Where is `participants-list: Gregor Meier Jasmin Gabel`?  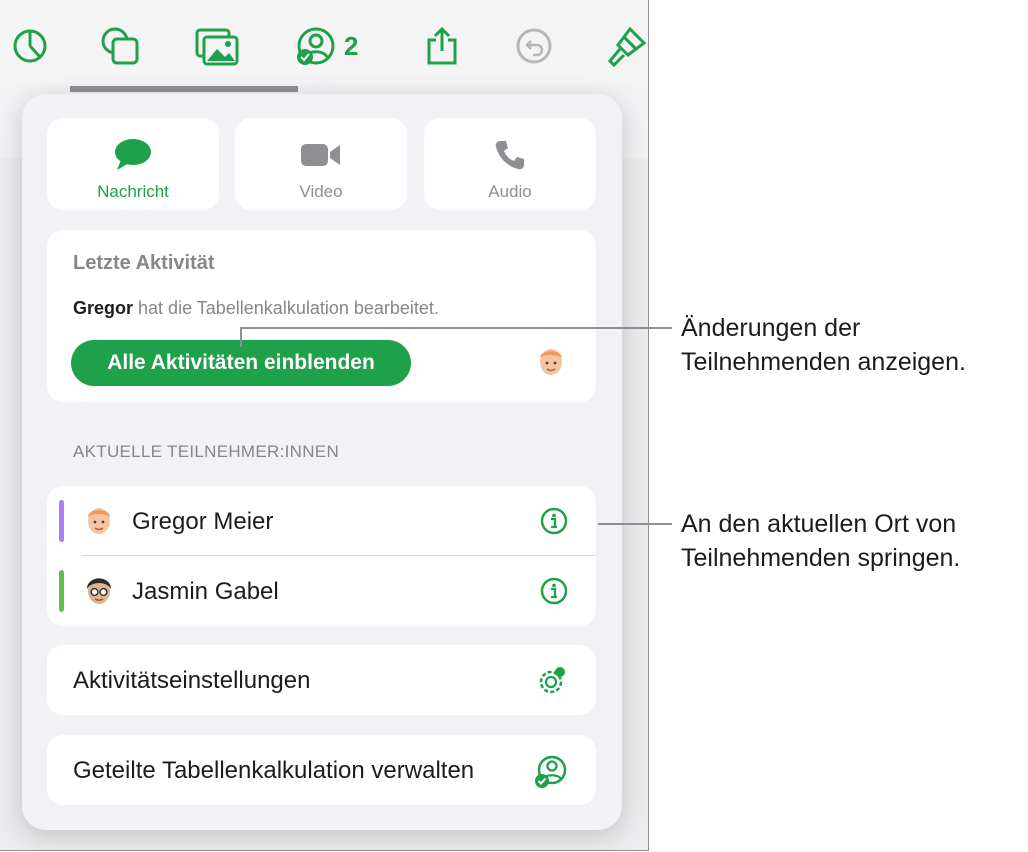
participants-list: Gregor Meier Jasmin Gabel is located at coordinates (321, 556).